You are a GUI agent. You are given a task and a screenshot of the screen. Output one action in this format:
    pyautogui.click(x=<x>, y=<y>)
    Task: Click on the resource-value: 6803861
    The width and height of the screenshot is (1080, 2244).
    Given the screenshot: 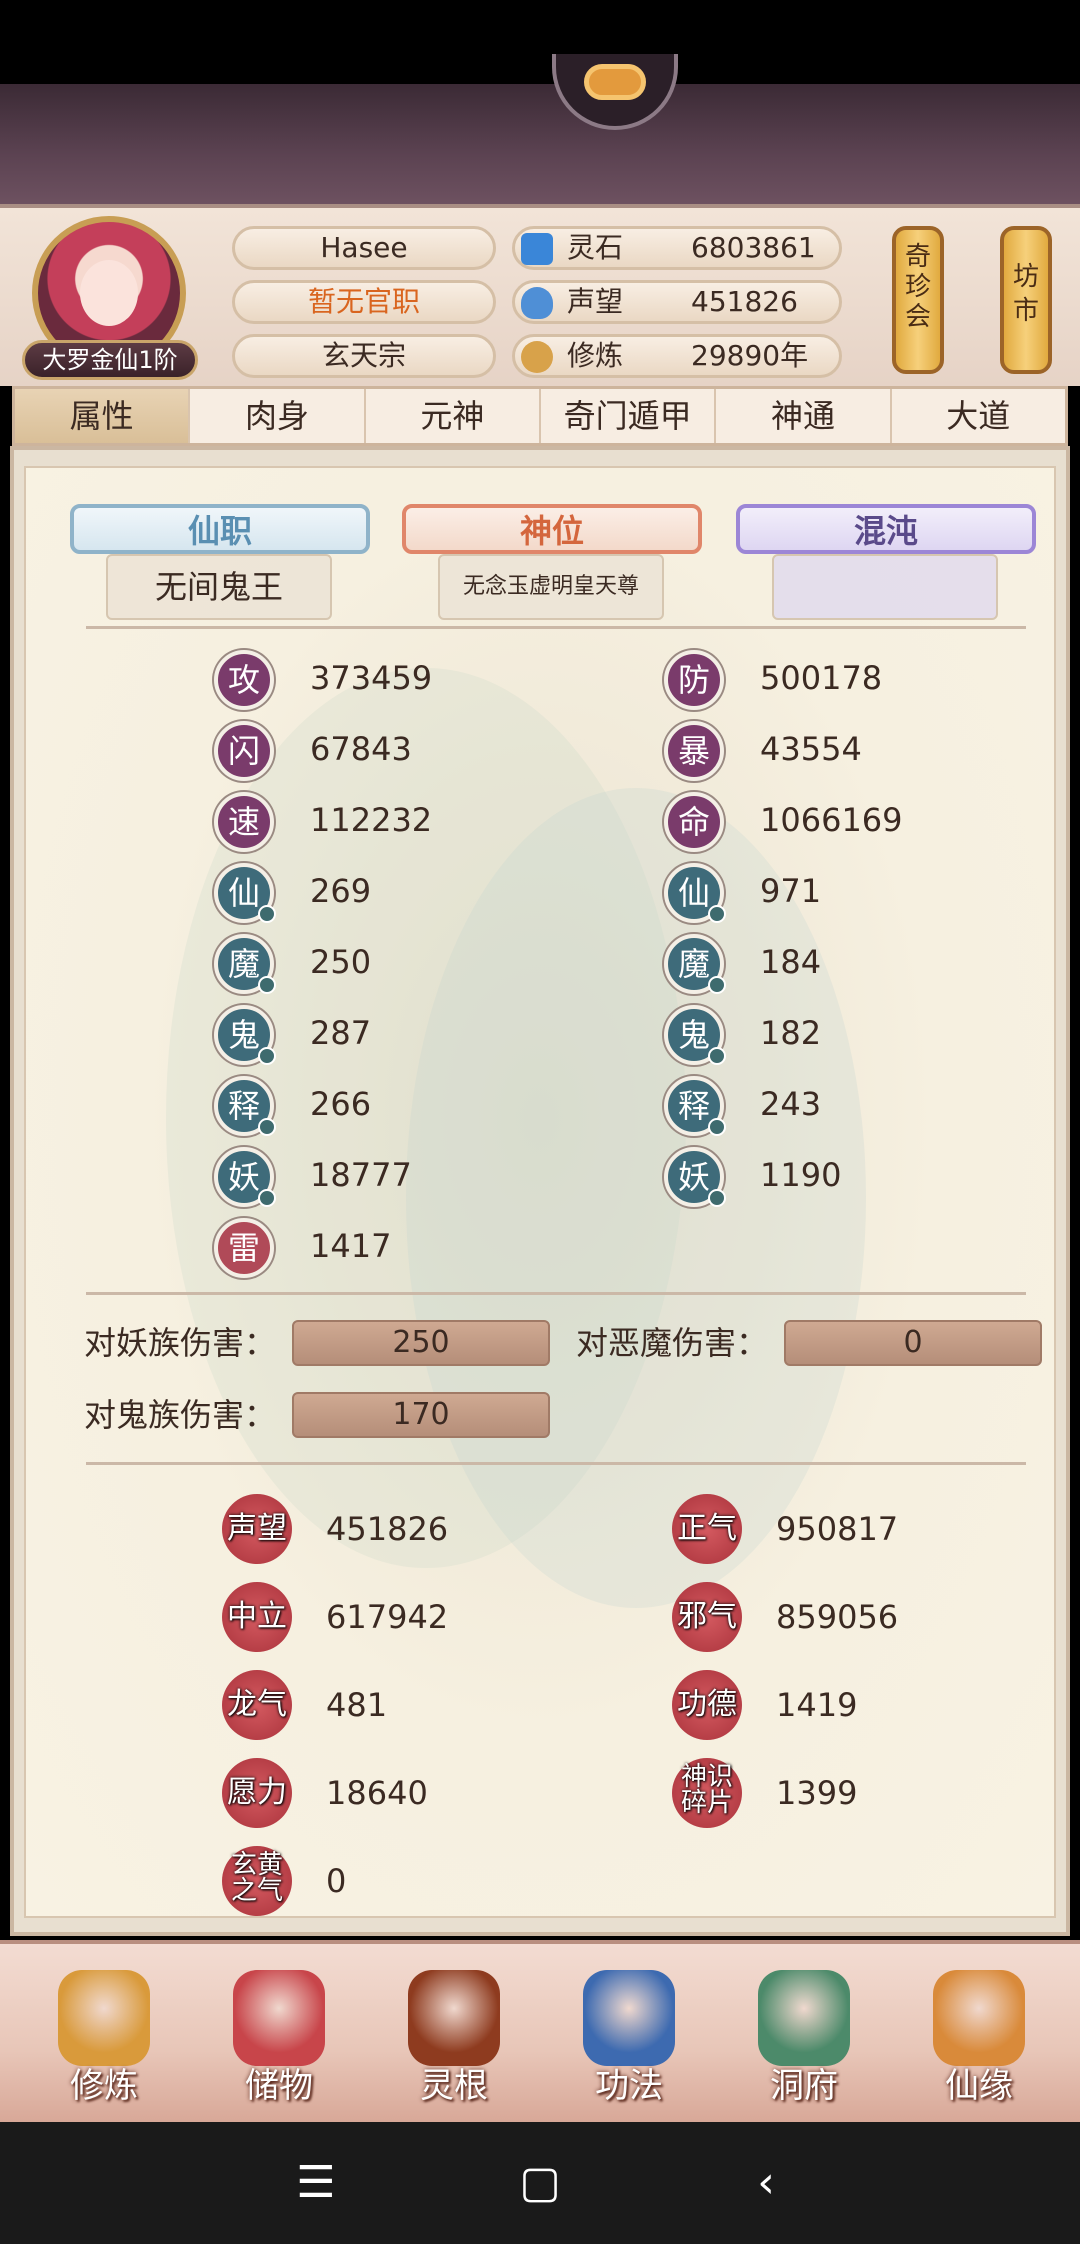 What is the action you would take?
    pyautogui.click(x=753, y=247)
    